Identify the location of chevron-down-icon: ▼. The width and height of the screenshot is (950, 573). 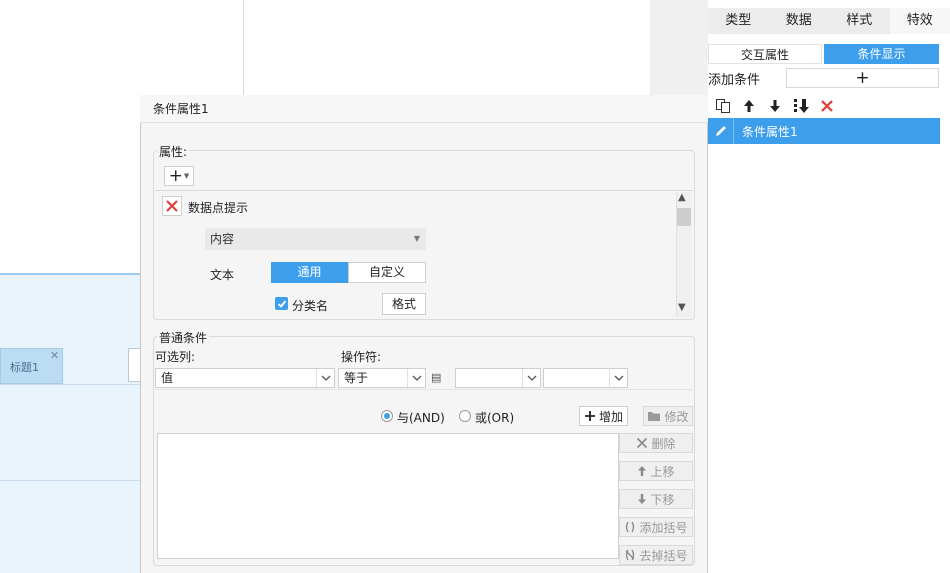
(416, 238).